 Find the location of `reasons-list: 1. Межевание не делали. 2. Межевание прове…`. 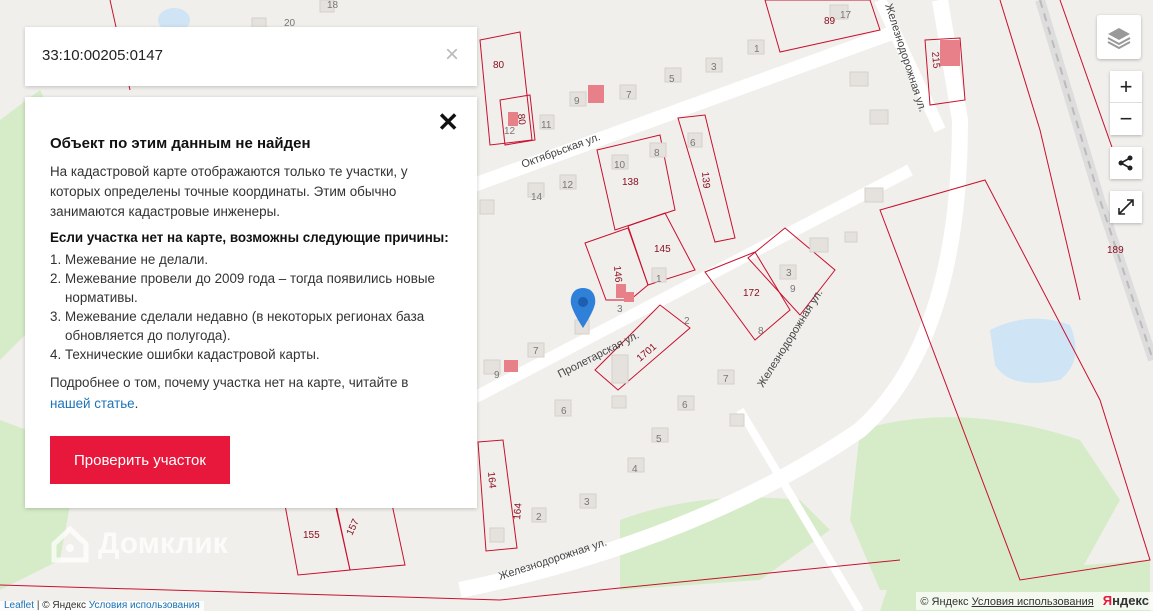

reasons-list: 1. Межевание не делали. 2. Межевание прове… is located at coordinates (251, 307).